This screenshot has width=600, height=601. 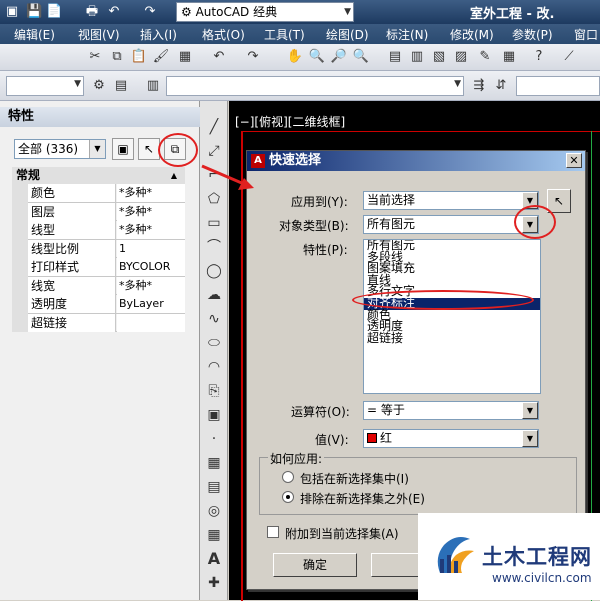 What do you see at coordinates (158, 34) in the screenshot?
I see `menu-insert: 插入(I)` at bounding box center [158, 34].